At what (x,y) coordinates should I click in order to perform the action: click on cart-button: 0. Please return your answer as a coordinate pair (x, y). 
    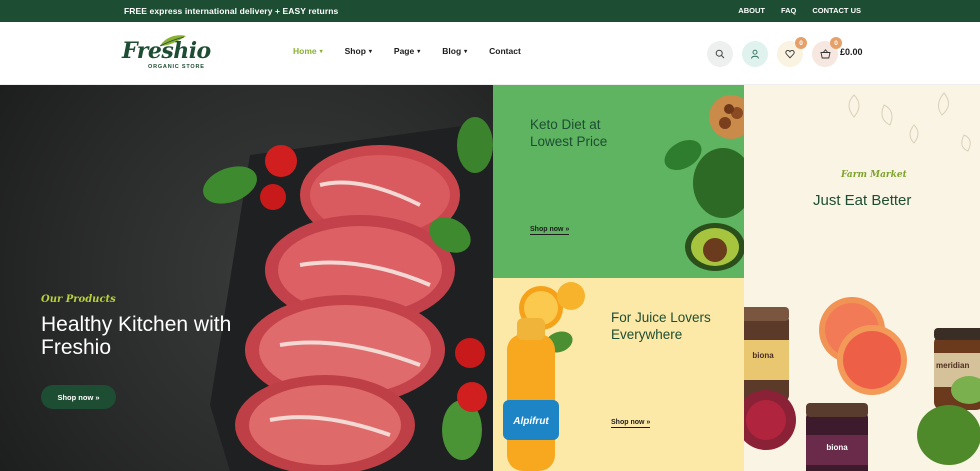
    Looking at the image, I should click on (827, 52).